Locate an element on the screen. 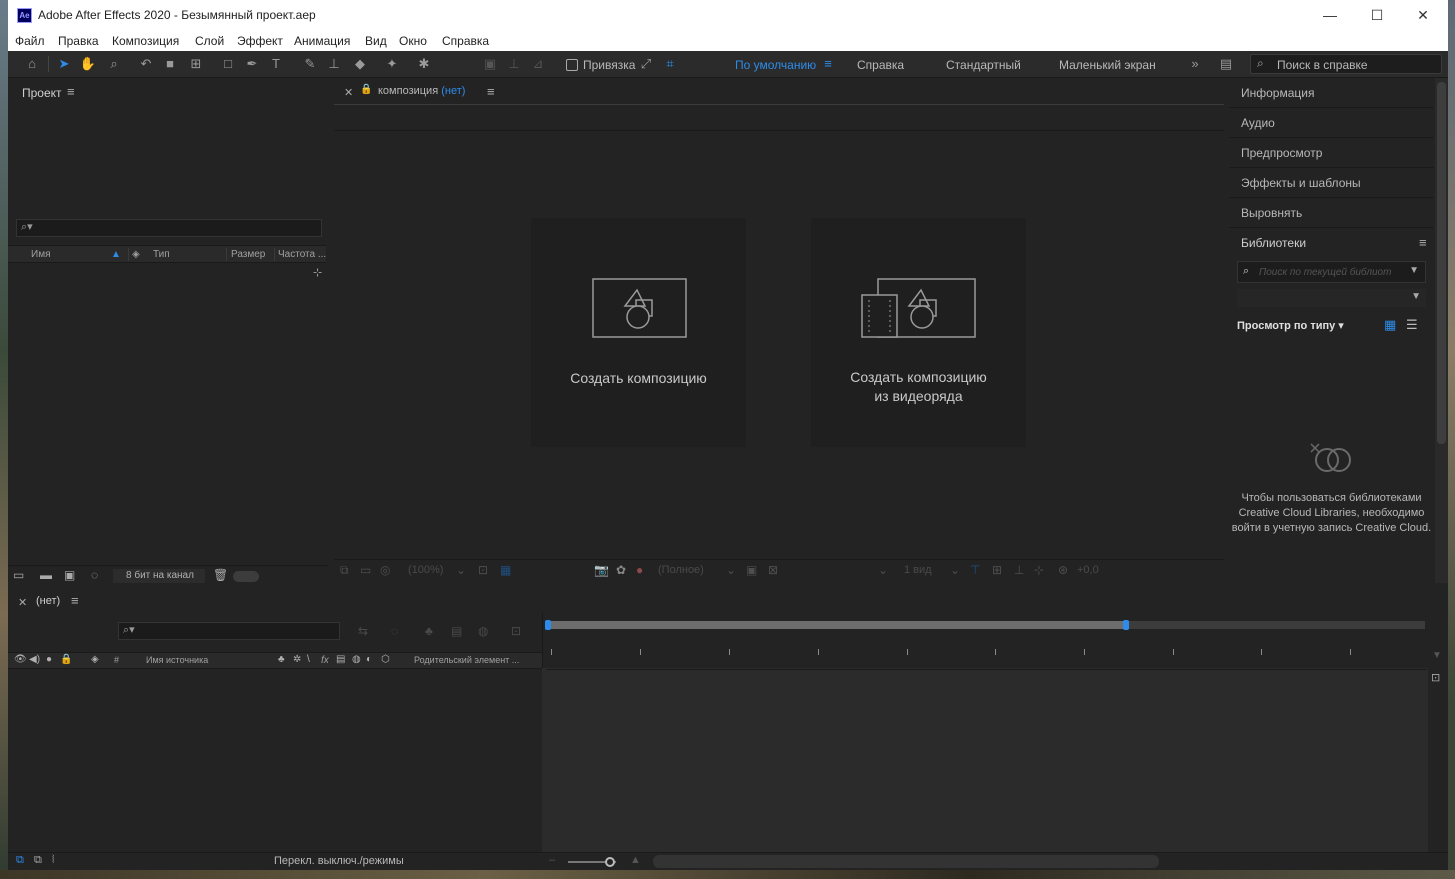  workspace-small-screen: Маленький экран is located at coordinates (1107, 65).